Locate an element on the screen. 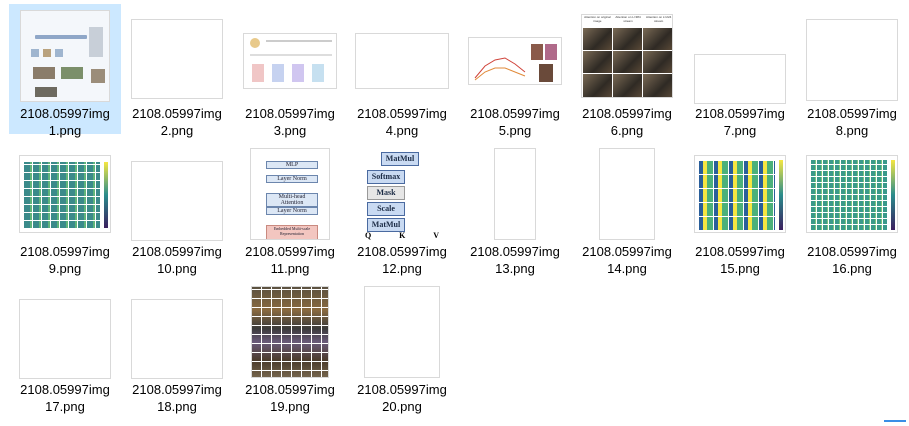 The width and height of the screenshot is (909, 426). file-item-15: 2108.05997img 15.png is located at coordinates (740, 209).